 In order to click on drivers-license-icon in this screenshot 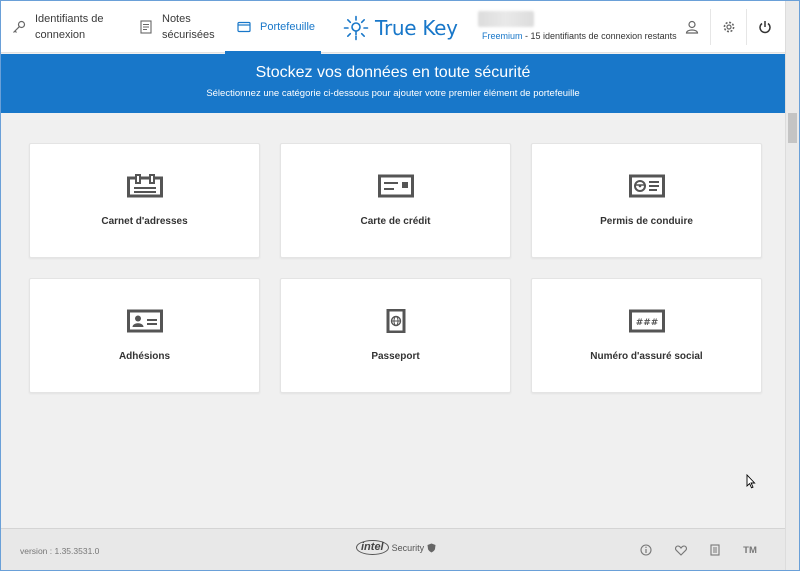, I will do `click(646, 186)`.